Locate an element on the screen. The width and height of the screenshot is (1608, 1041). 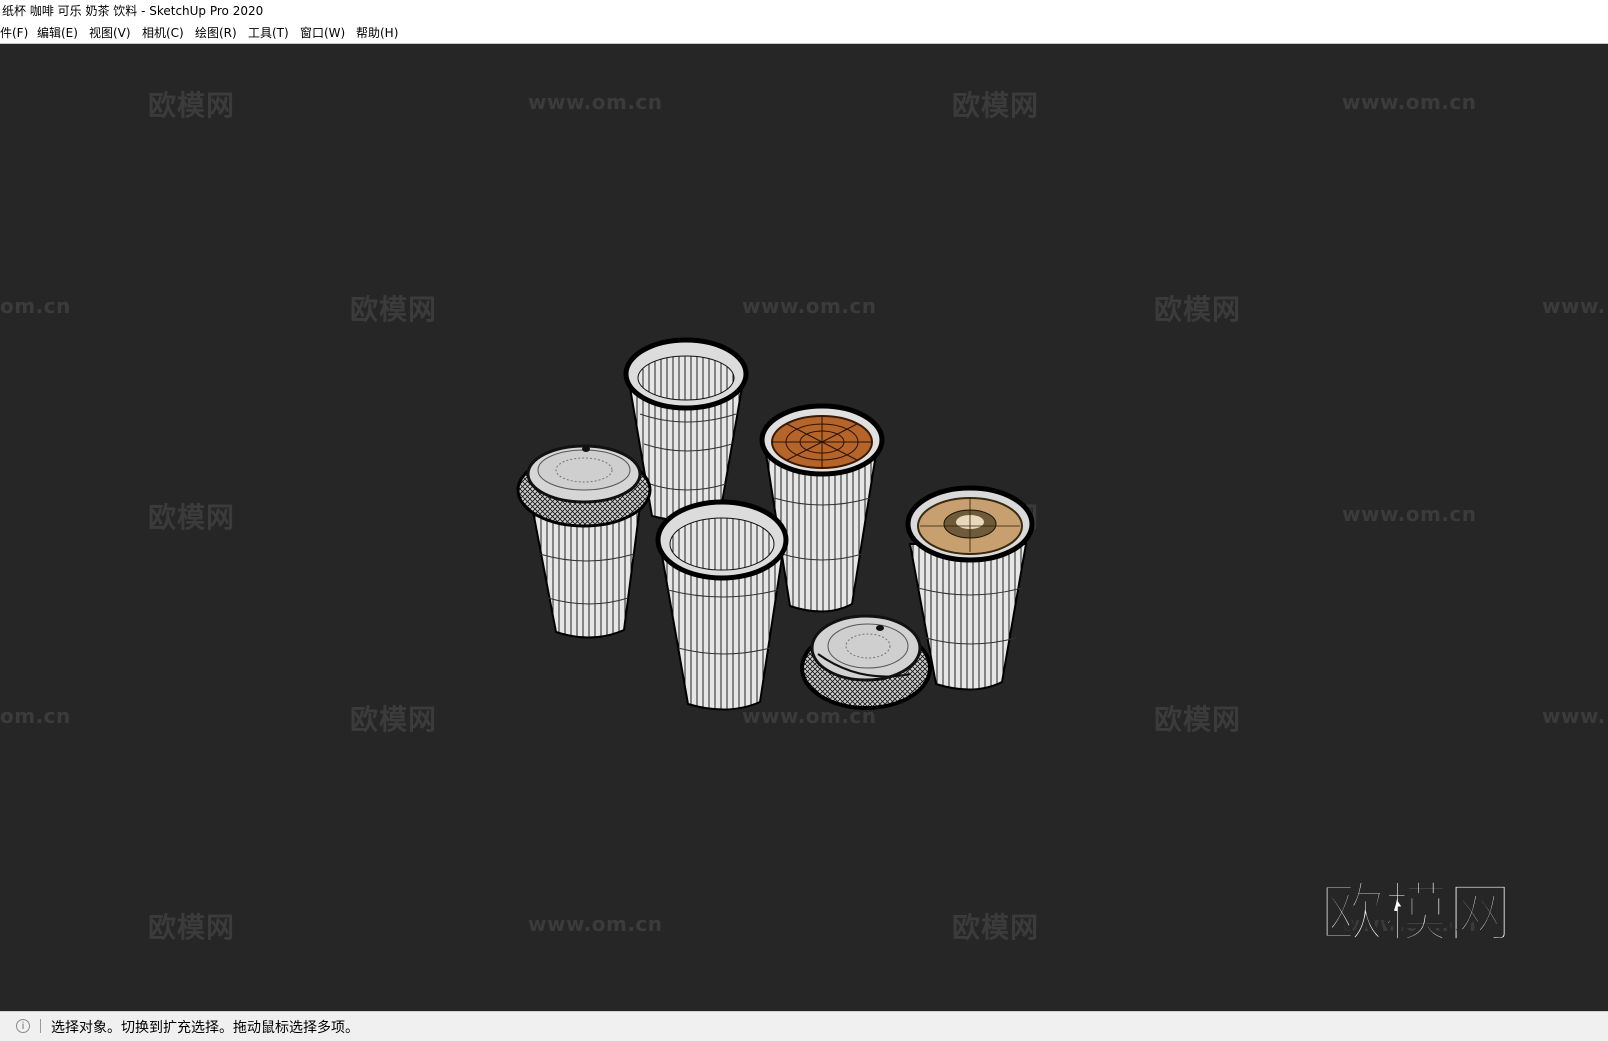
menu-view: 视图(V) is located at coordinates (110, 33).